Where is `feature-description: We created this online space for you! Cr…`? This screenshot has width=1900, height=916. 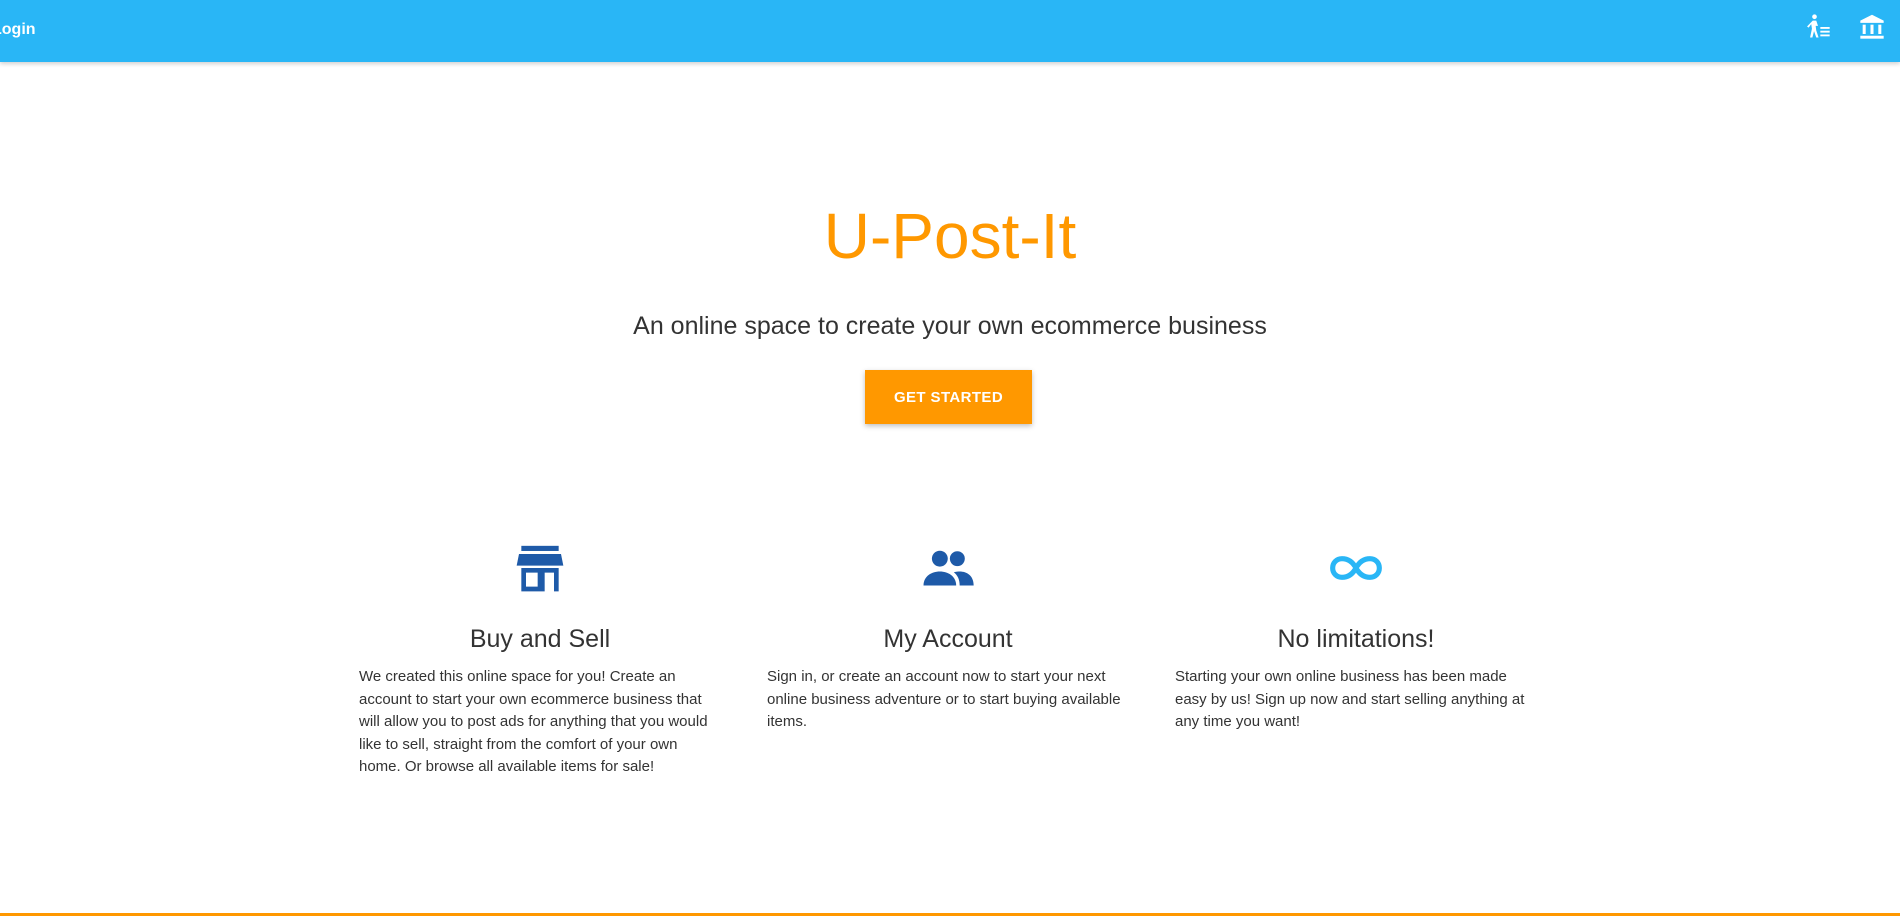
feature-description: We created this online space for you! Cr… is located at coordinates (533, 721).